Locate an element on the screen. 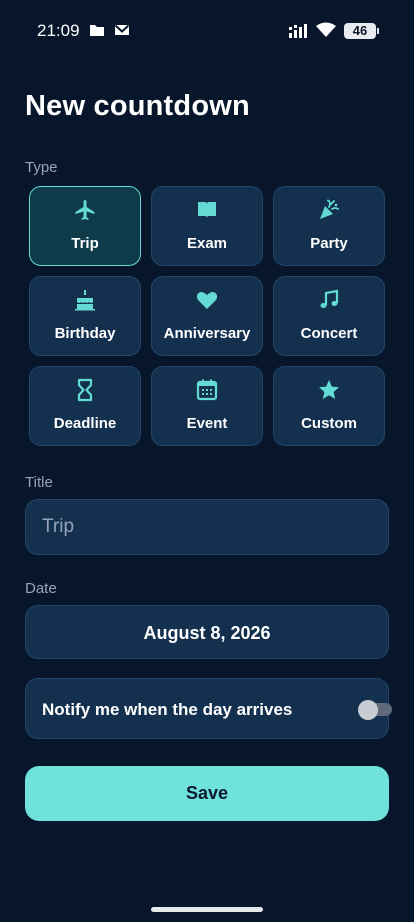 This screenshot has height=922, width=414. book-icon is located at coordinates (207, 210).